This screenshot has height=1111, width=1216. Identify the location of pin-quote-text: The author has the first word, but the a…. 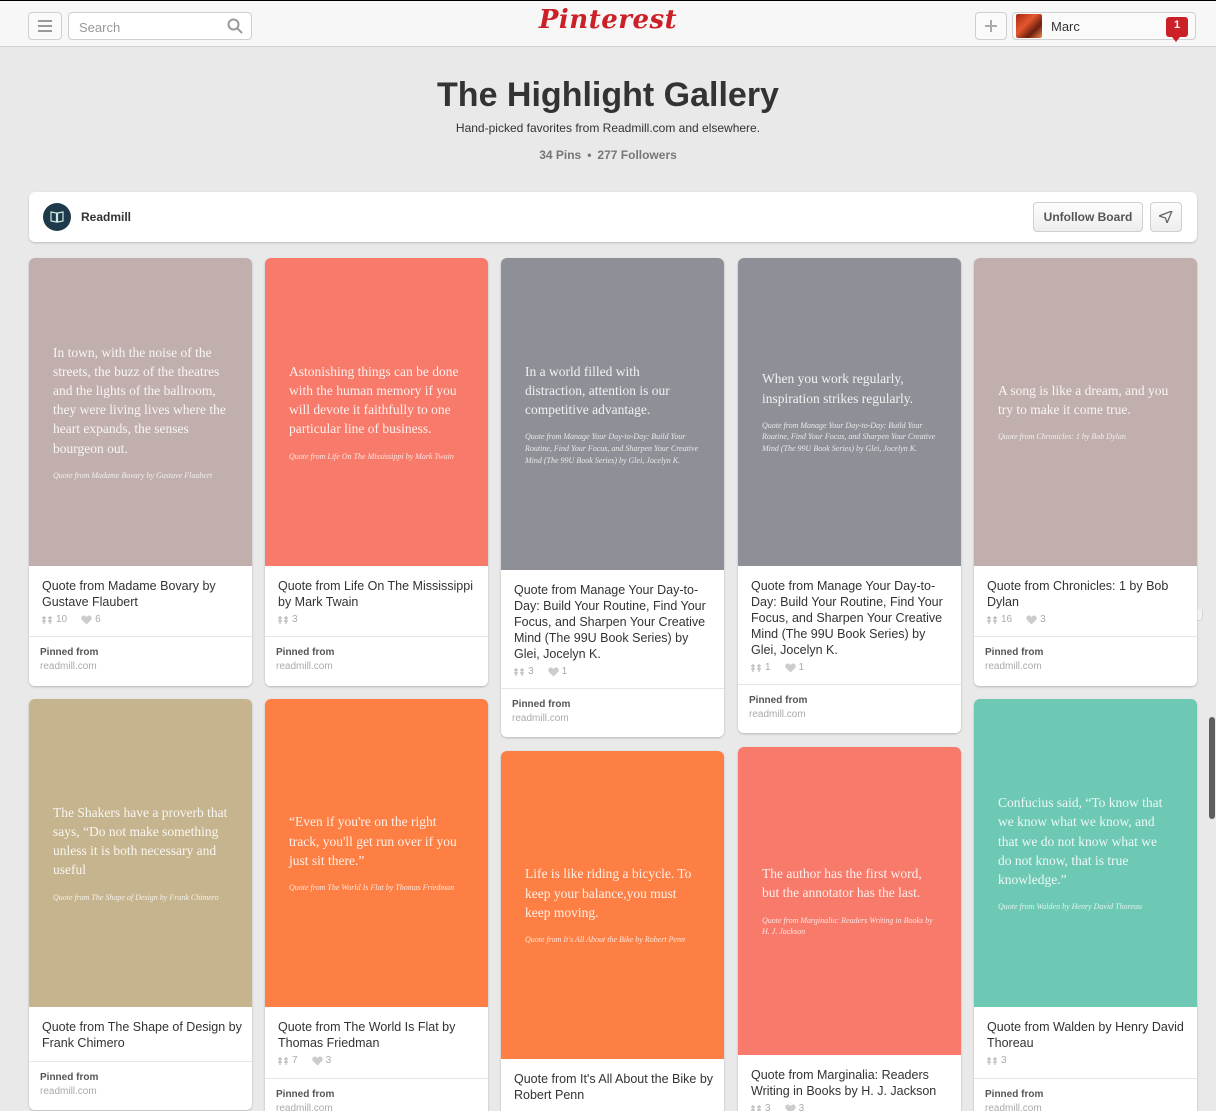
(842, 883).